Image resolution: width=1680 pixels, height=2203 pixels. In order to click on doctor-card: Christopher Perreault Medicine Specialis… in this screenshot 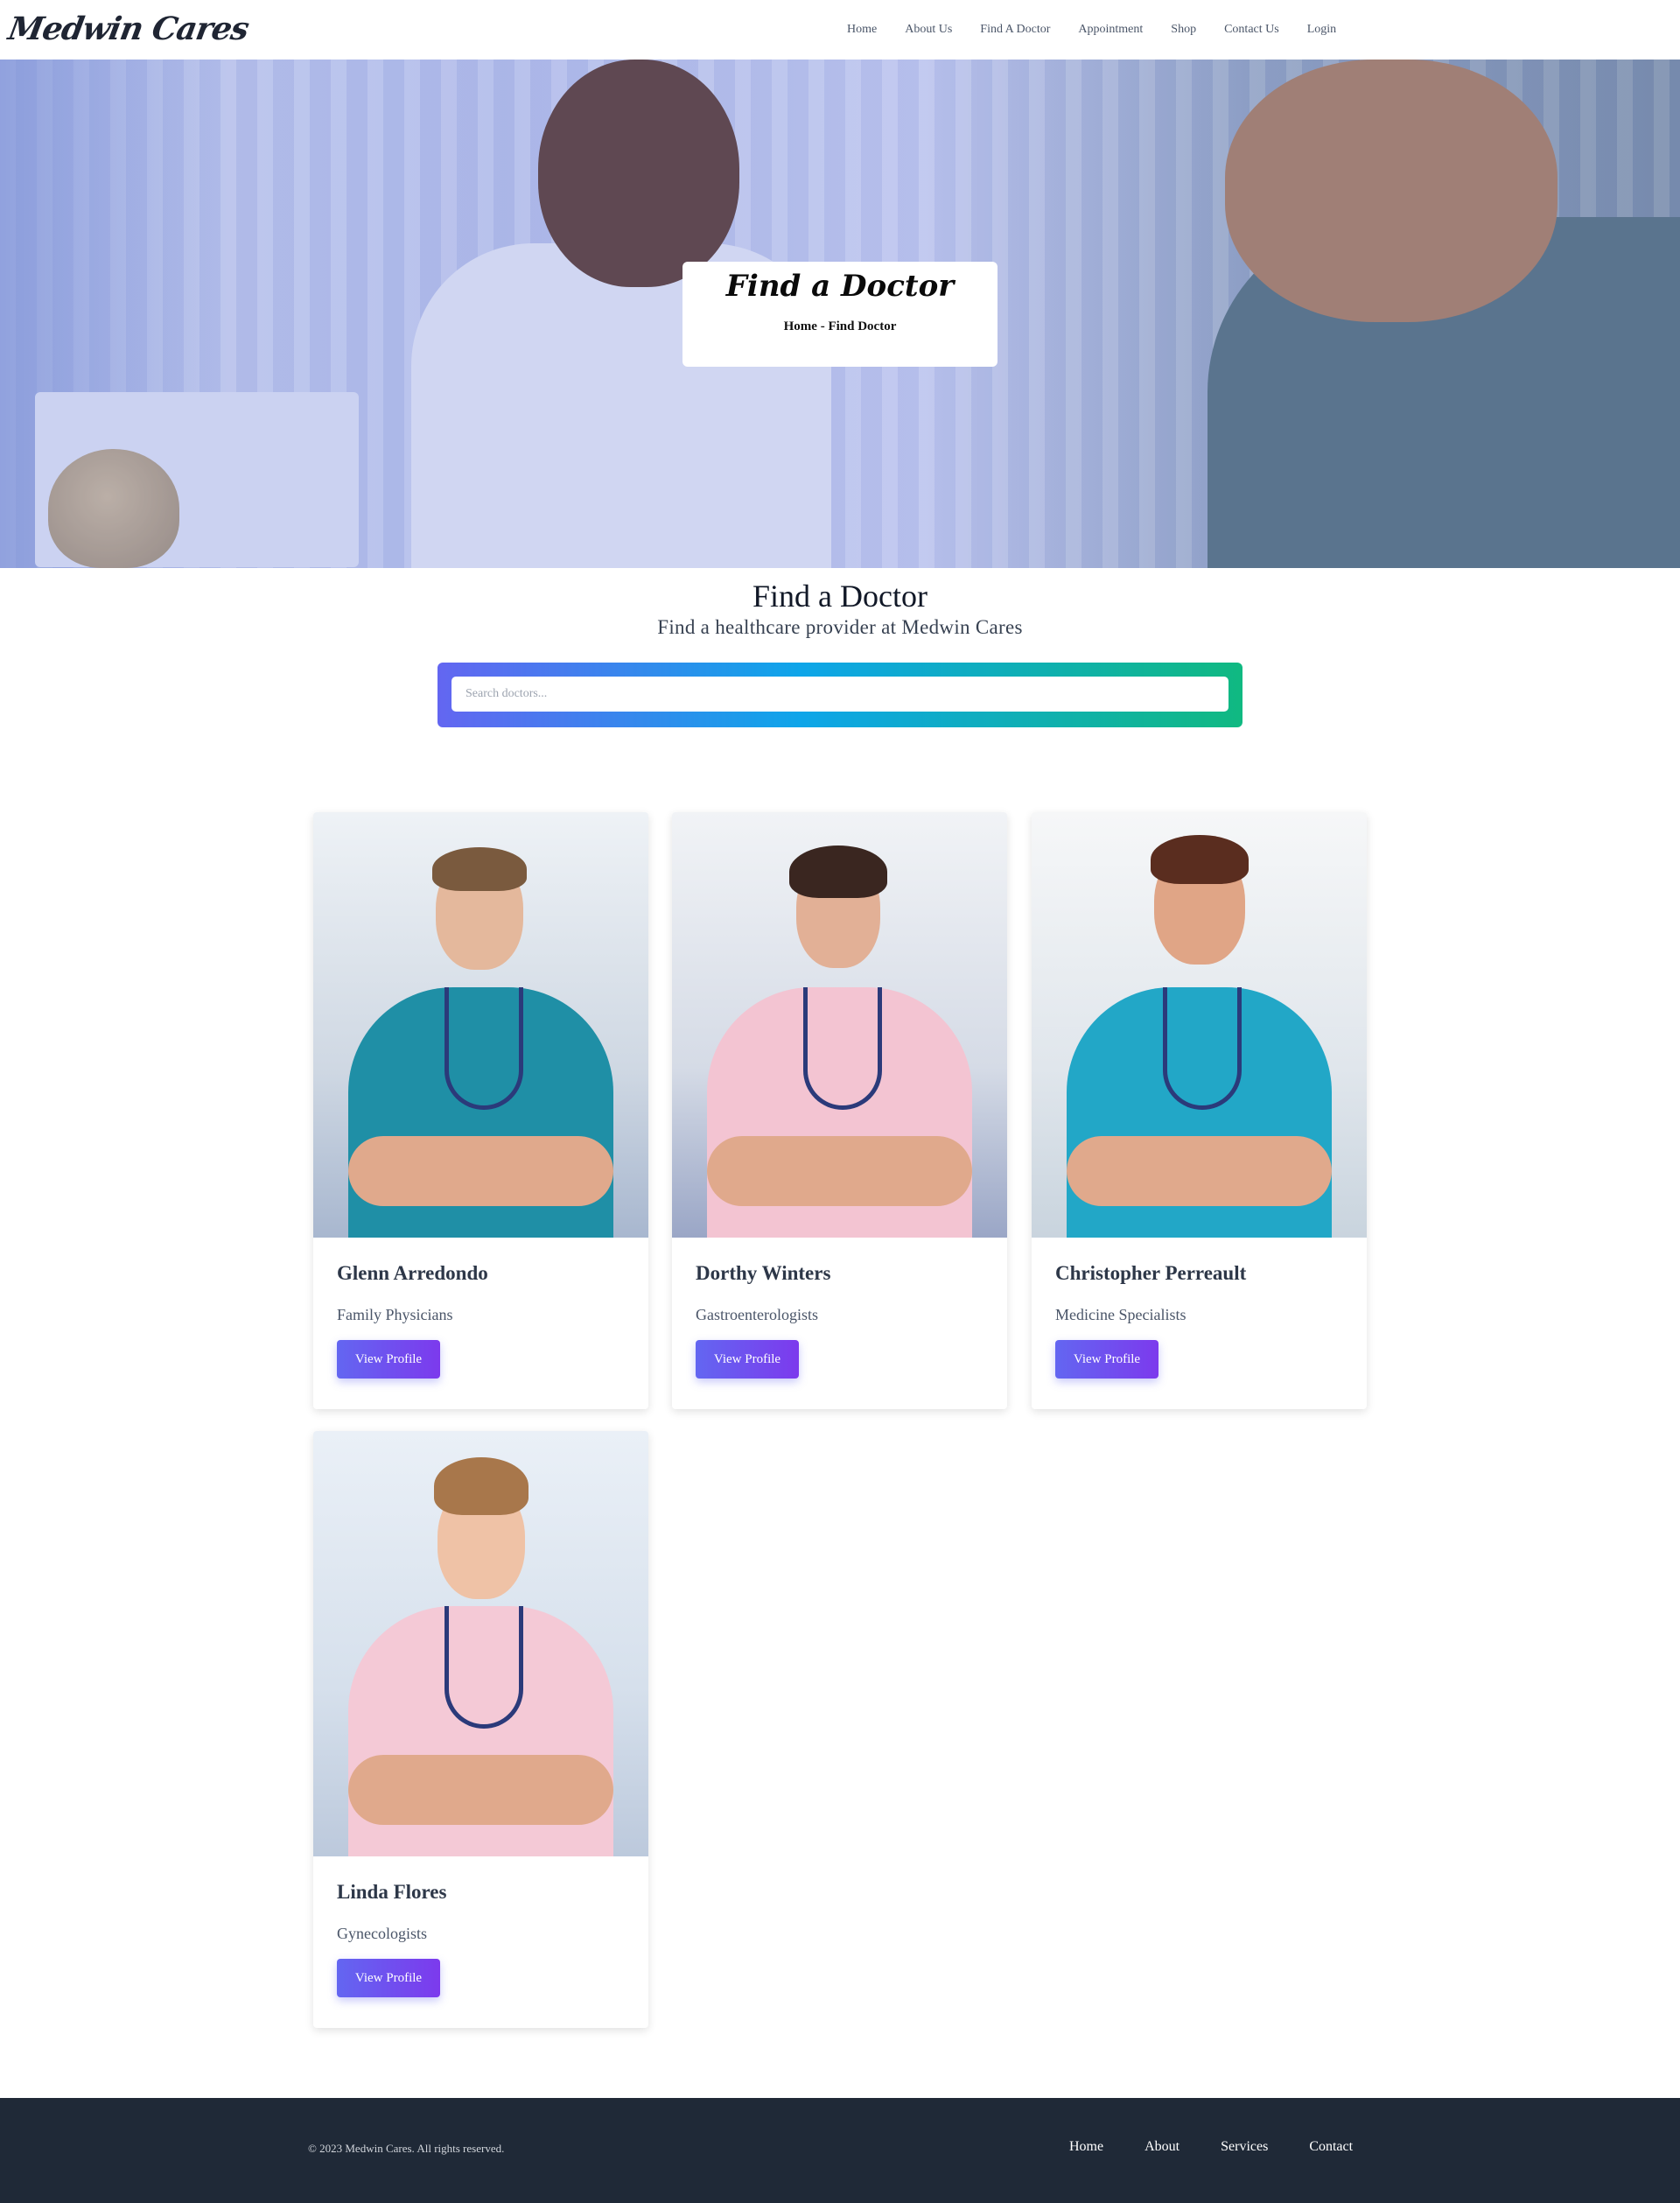, I will do `click(1199, 1110)`.